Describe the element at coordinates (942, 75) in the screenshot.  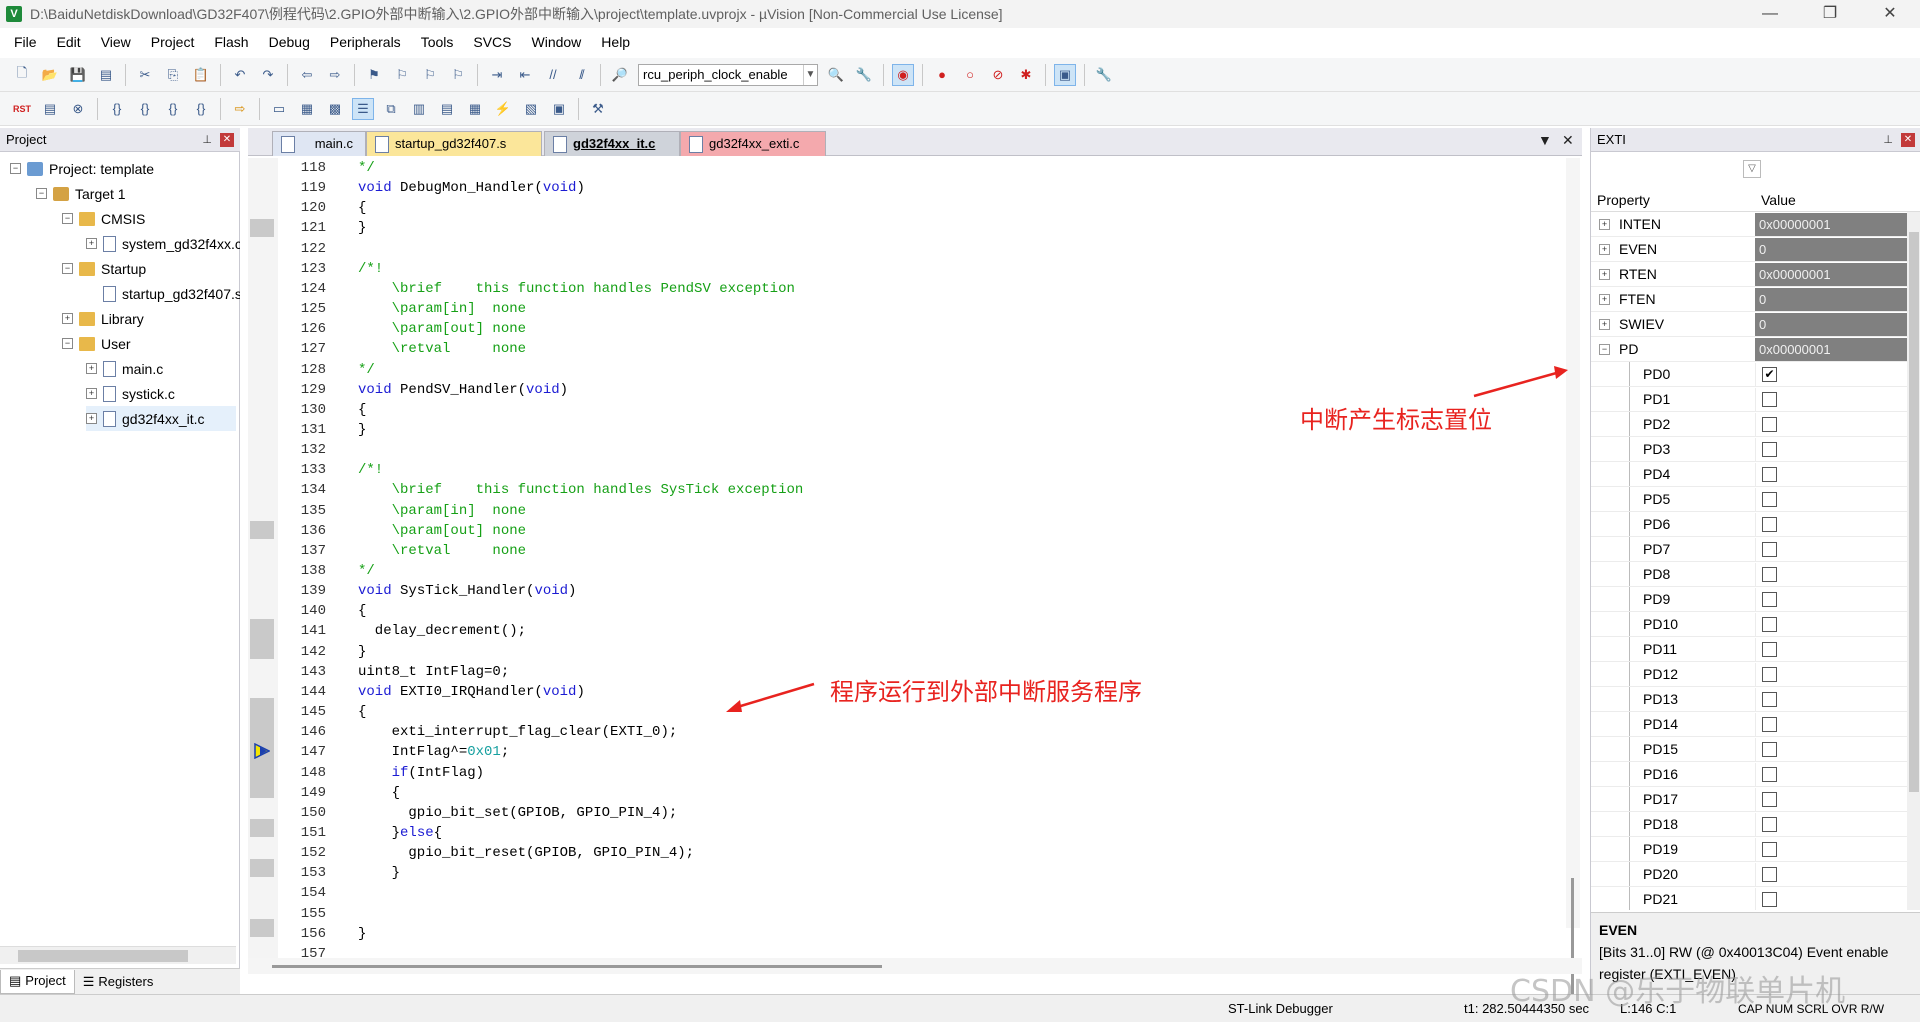
I see `insert-breakpoint-icon: ●` at that location.